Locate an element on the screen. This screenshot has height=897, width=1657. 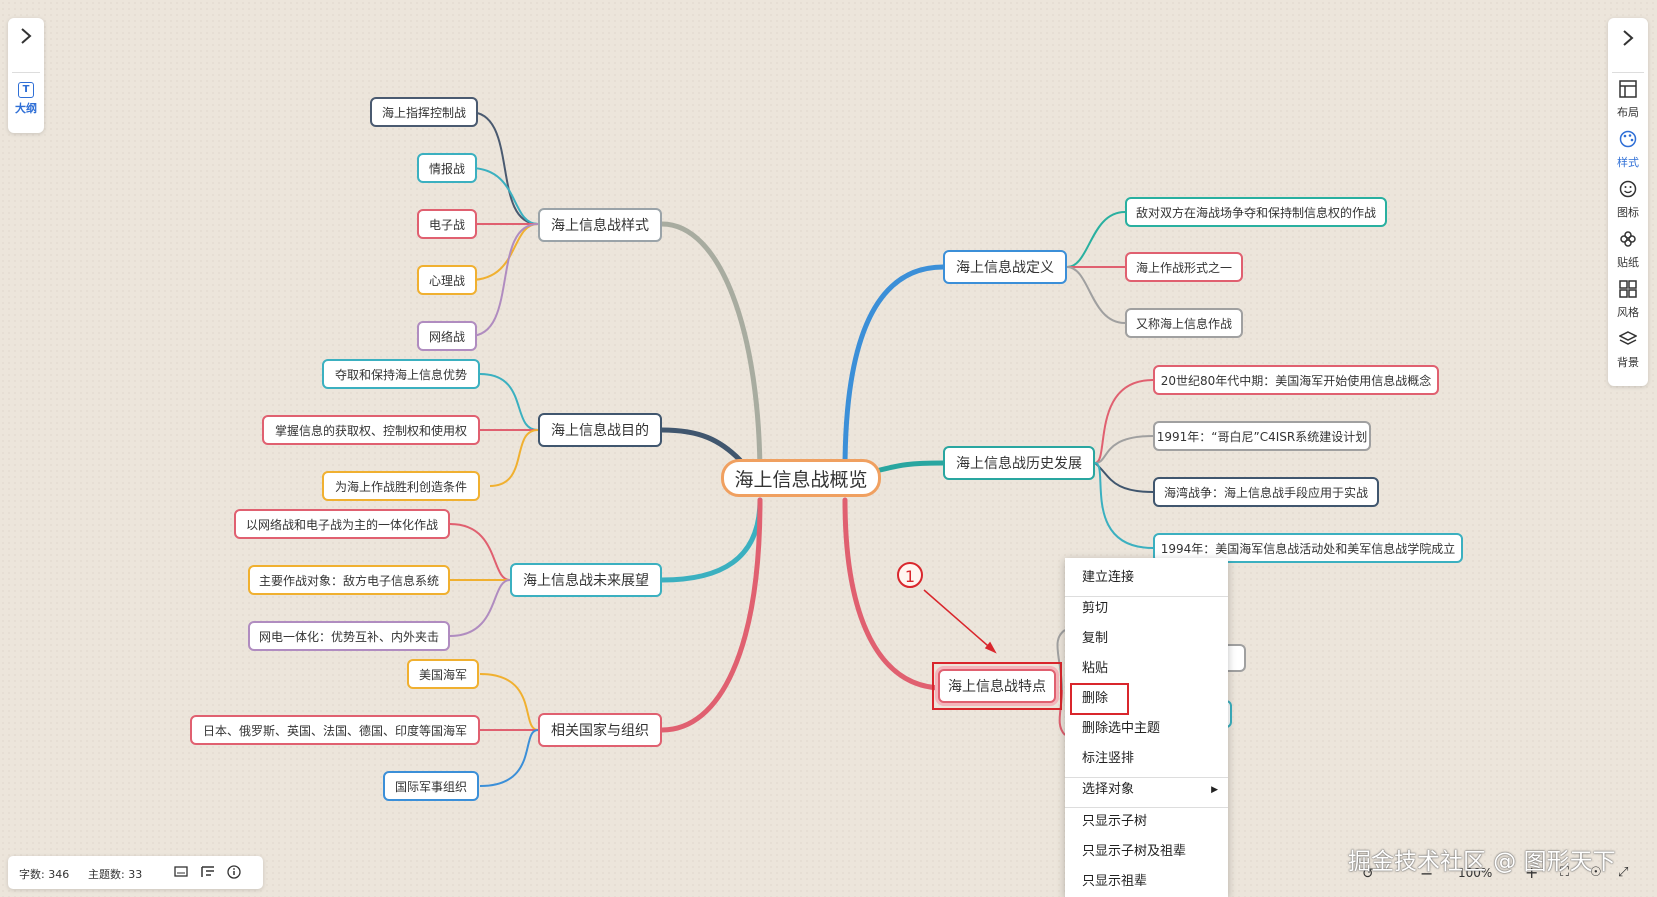
leaf-topic: 又称海上信息作战 is located at coordinates (1184, 323).